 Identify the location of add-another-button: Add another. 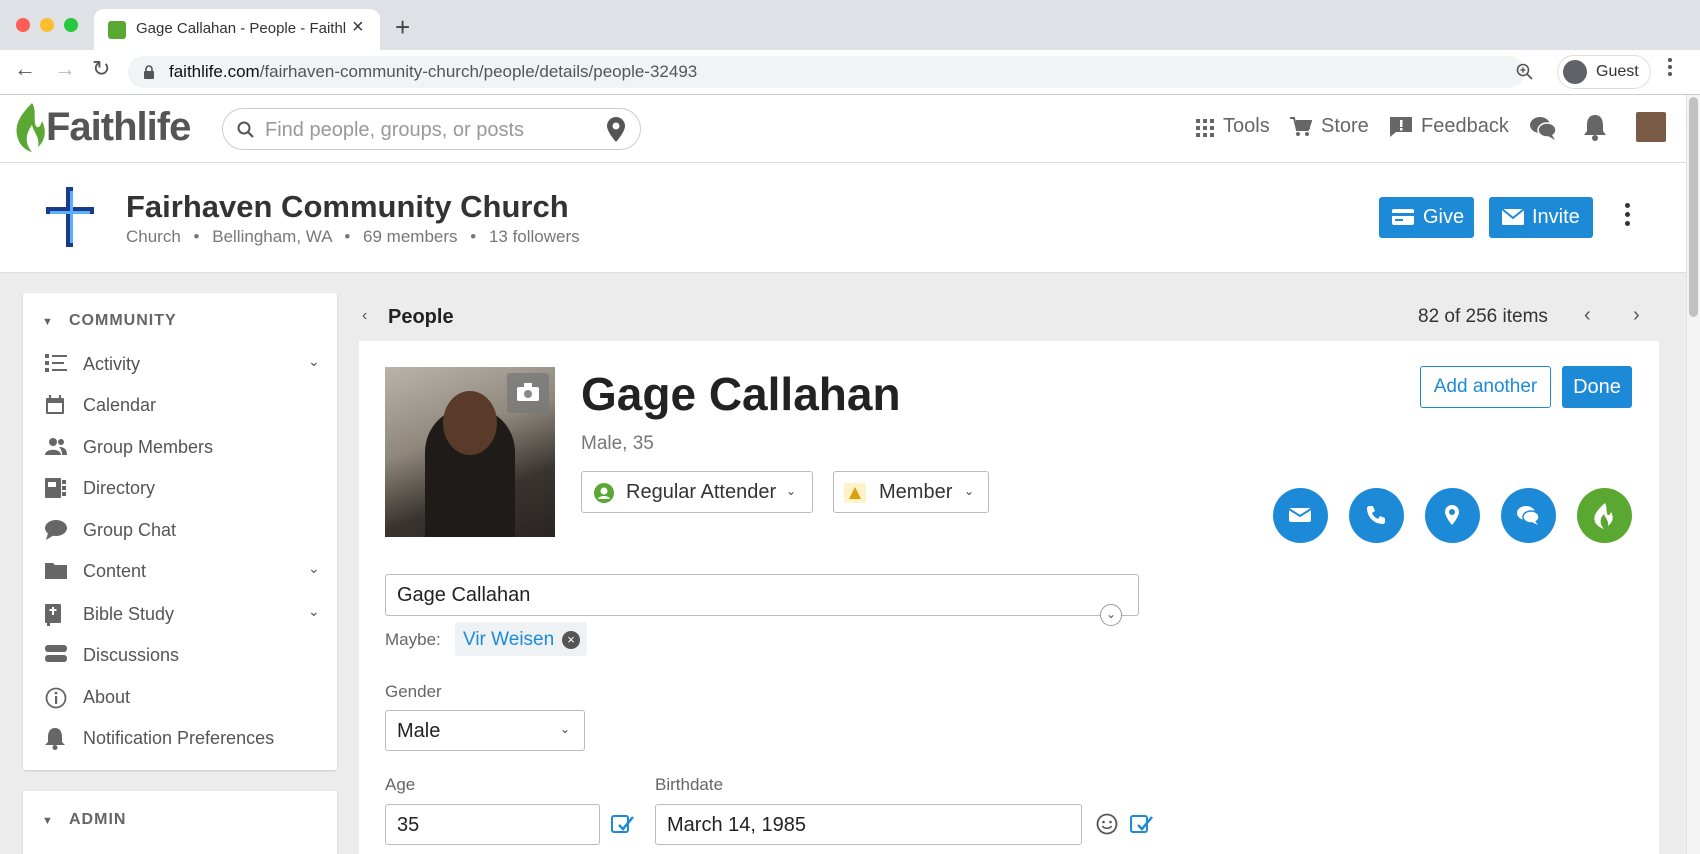
(1485, 387).